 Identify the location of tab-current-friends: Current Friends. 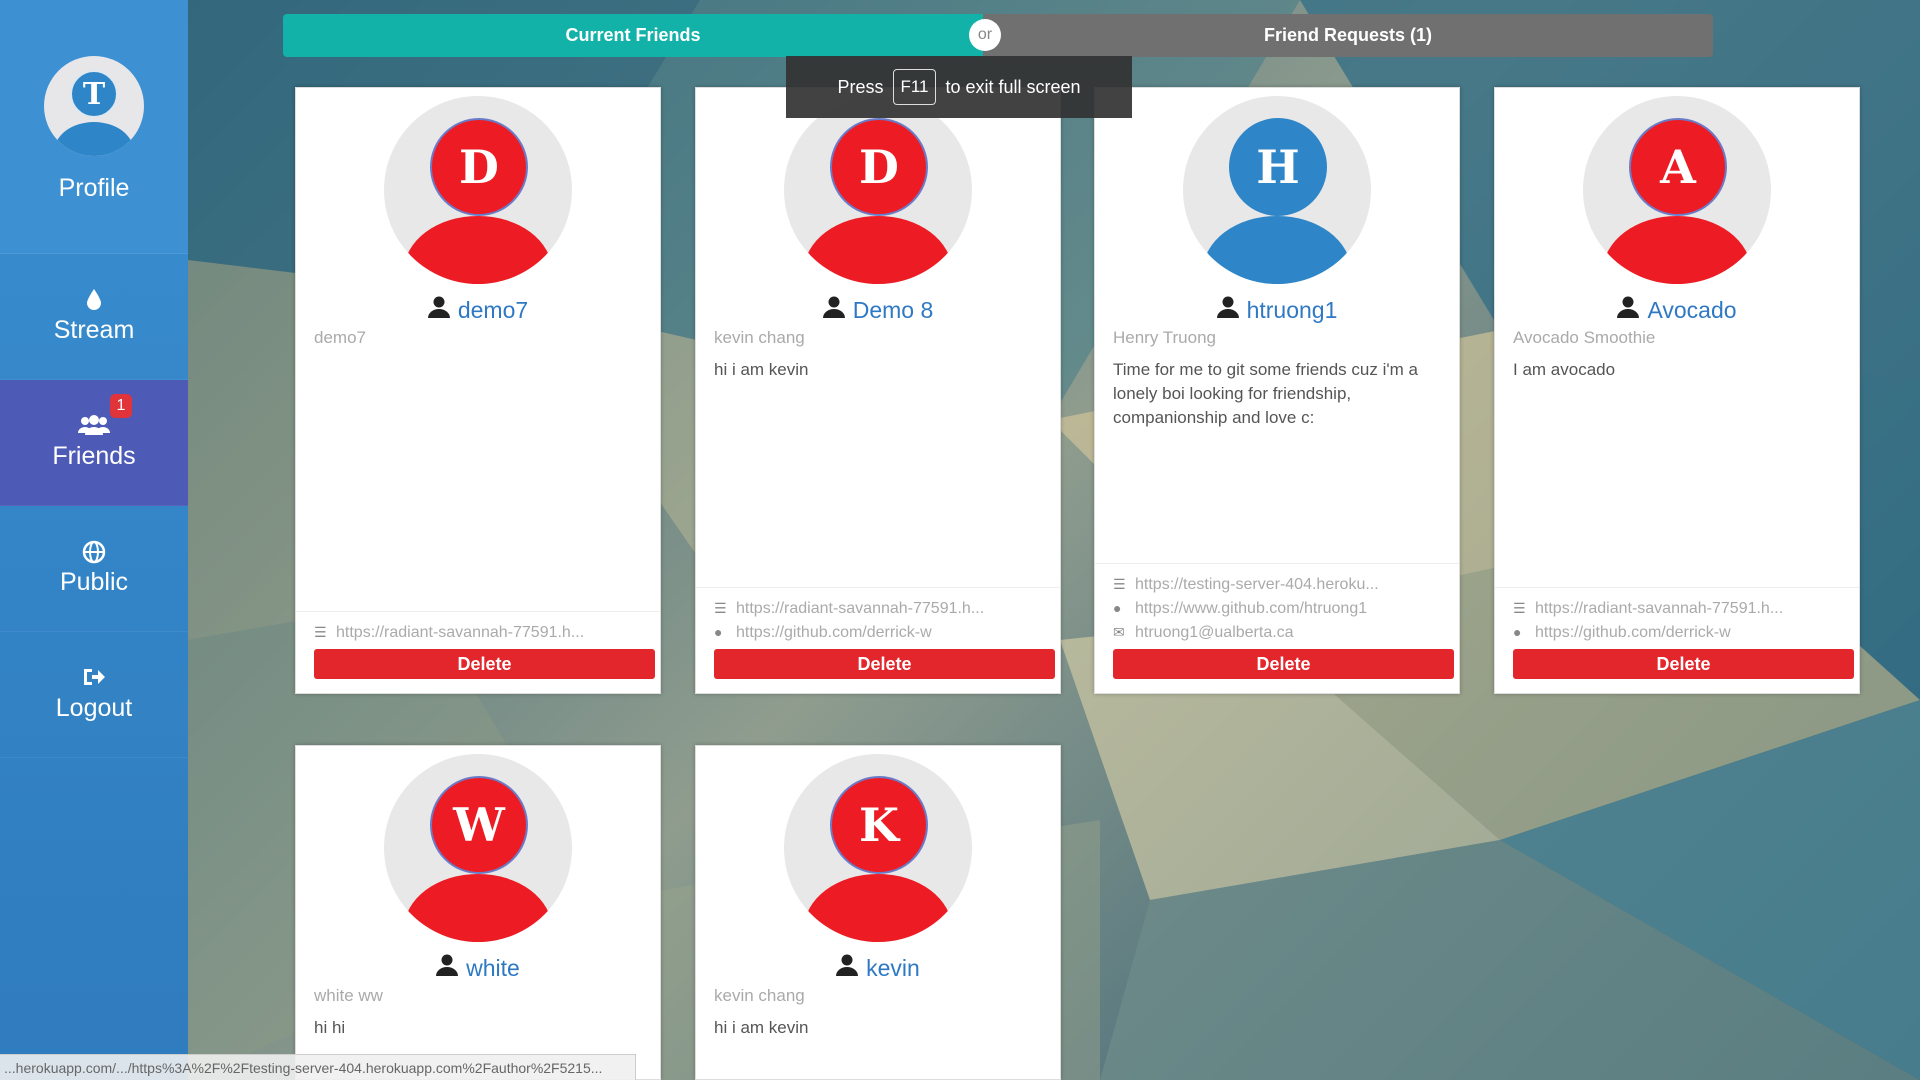
(633, 35).